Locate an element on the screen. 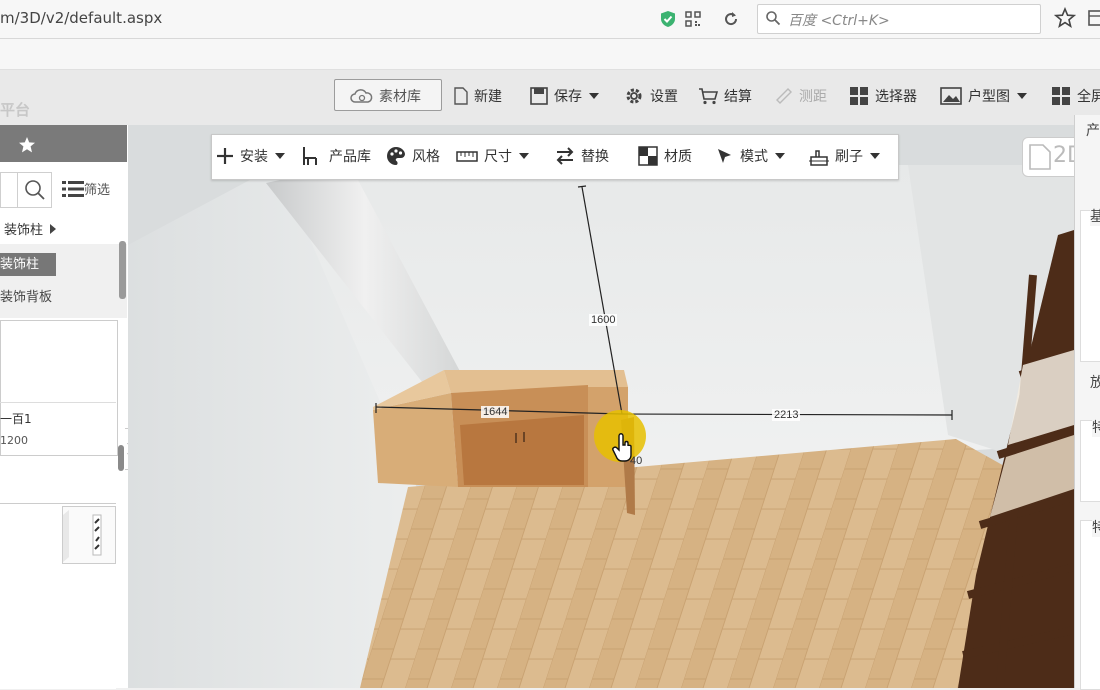 The height and width of the screenshot is (690, 1100). caret-right-icon is located at coordinates (53, 229).